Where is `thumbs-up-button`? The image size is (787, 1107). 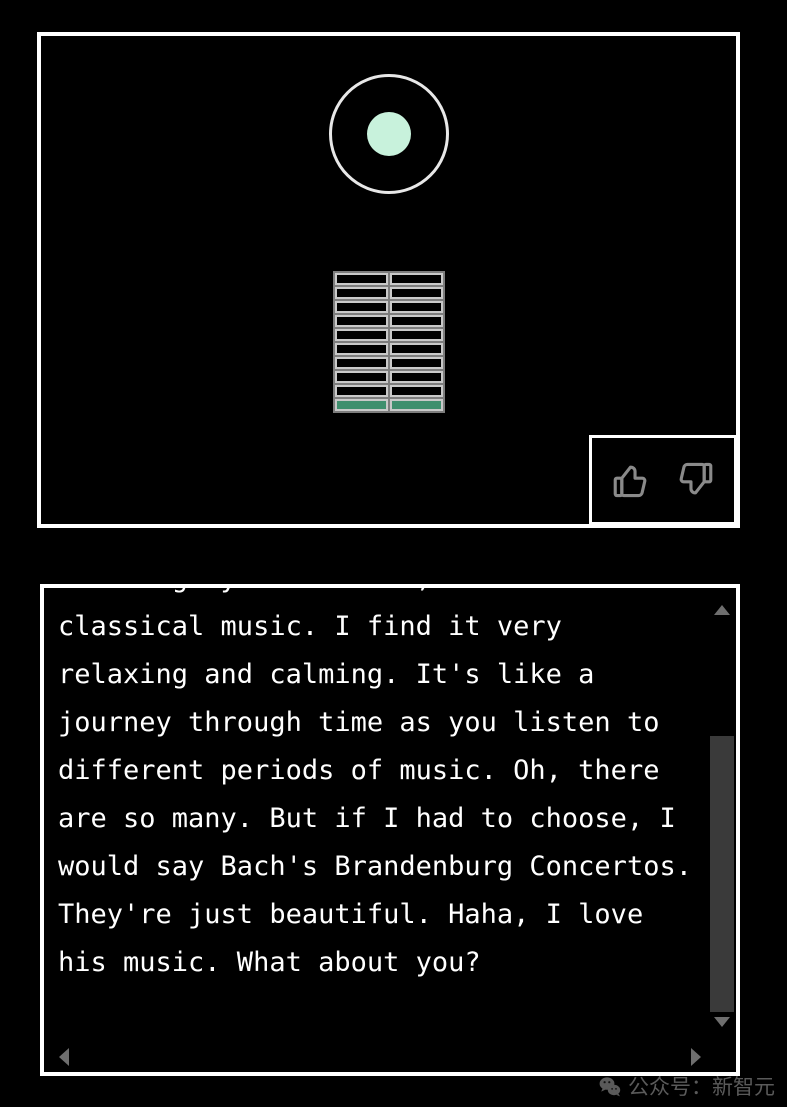
thumbs-up-button is located at coordinates (631, 480).